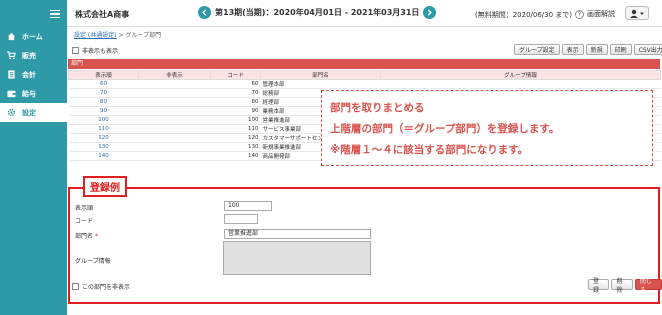  I want to click on help-link: ? 画面解説, so click(595, 14).